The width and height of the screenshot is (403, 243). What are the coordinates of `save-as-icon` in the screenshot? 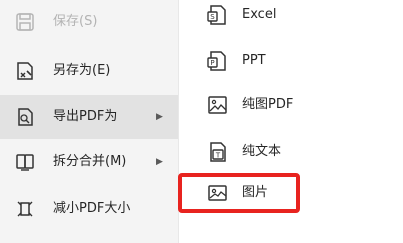 It's located at (25, 71).